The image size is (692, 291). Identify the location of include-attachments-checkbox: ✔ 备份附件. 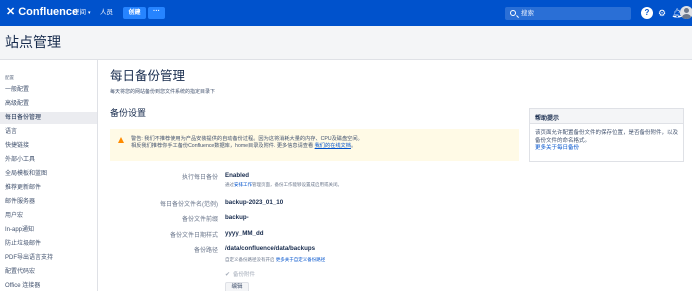
(240, 274).